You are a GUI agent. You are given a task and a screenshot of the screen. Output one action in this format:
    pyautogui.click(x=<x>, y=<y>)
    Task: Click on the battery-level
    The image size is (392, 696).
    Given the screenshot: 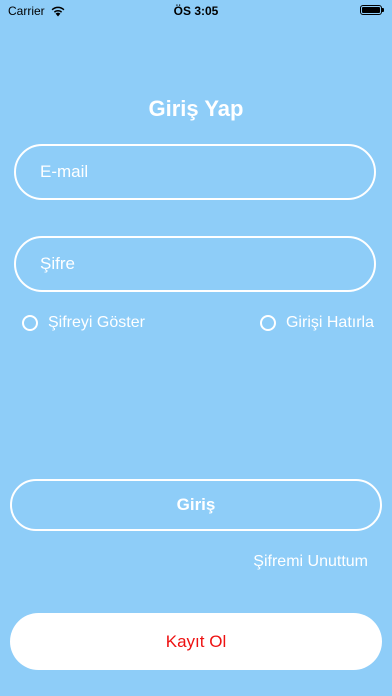 What is the action you would take?
    pyautogui.click(x=371, y=10)
    